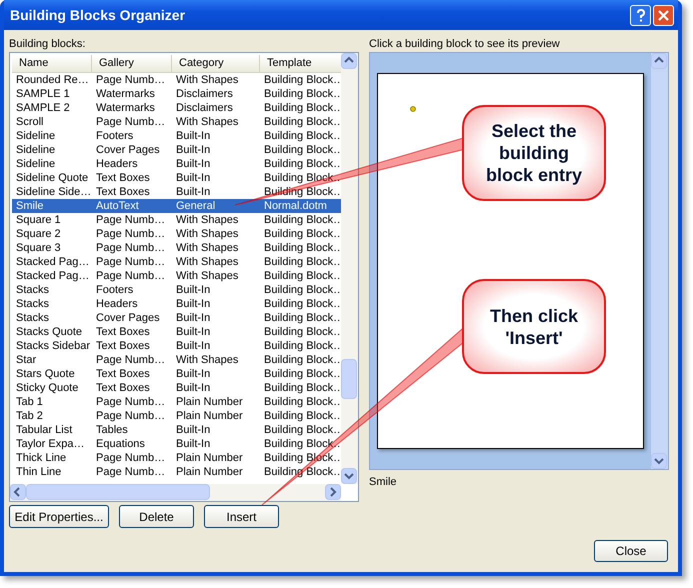 The height and width of the screenshot is (588, 693). Describe the element at coordinates (38, 248) in the screenshot. I see `table-cell-text: Square 3` at that location.